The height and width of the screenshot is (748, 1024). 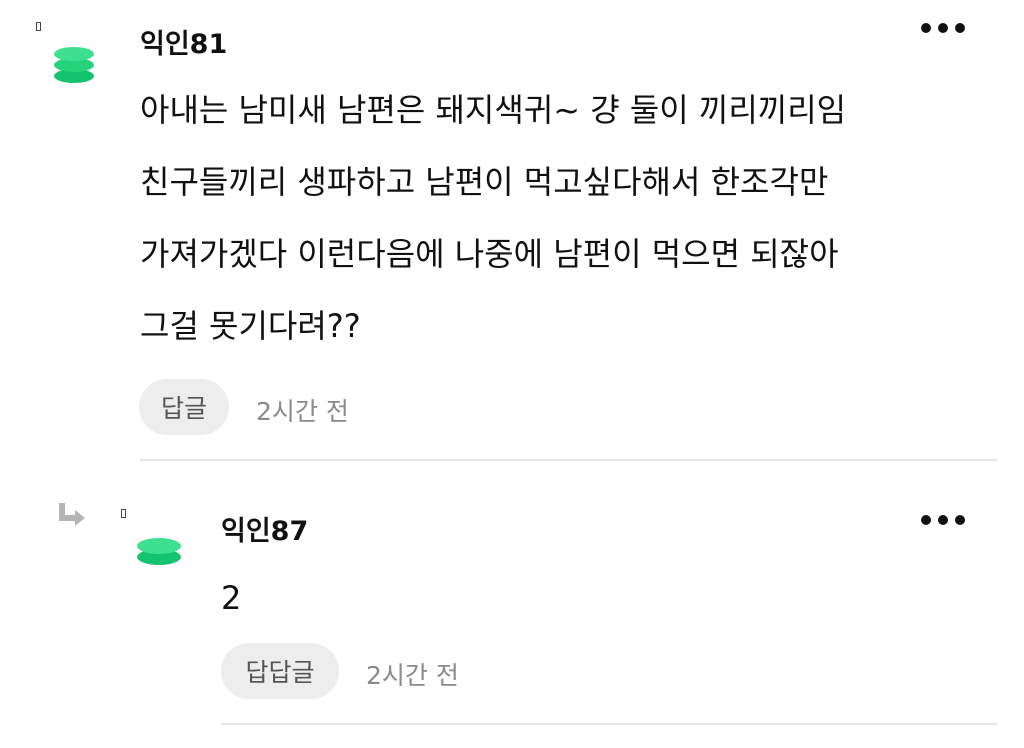 What do you see at coordinates (184, 407) in the screenshot?
I see `reply-button: 답글` at bounding box center [184, 407].